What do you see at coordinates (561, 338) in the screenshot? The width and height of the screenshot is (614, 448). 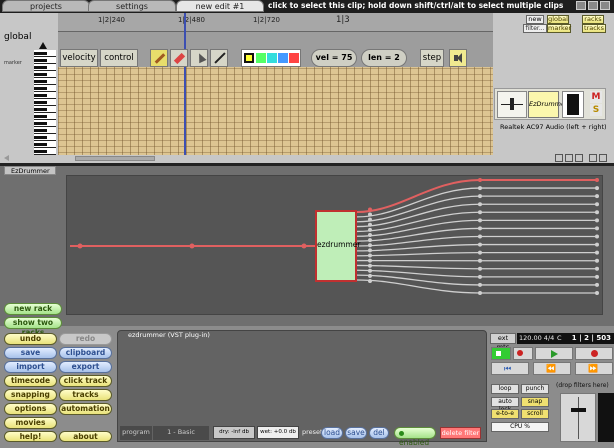 I see `key-display: C` at bounding box center [561, 338].